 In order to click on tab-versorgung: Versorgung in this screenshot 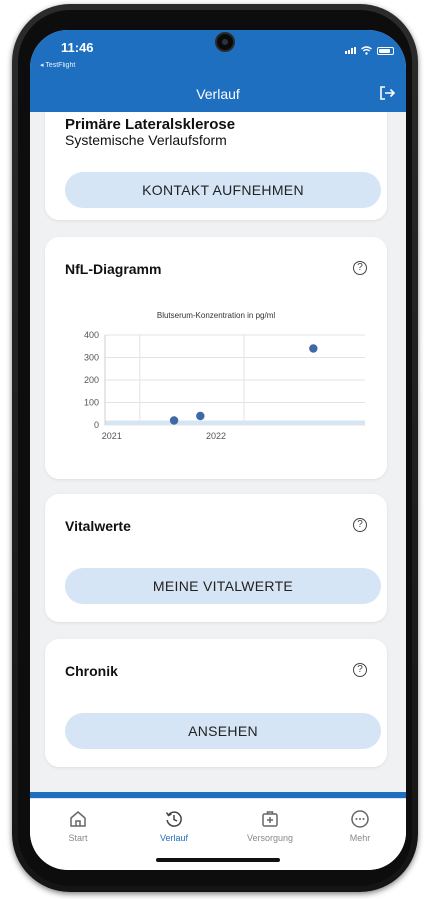, I will do `click(270, 826)`.